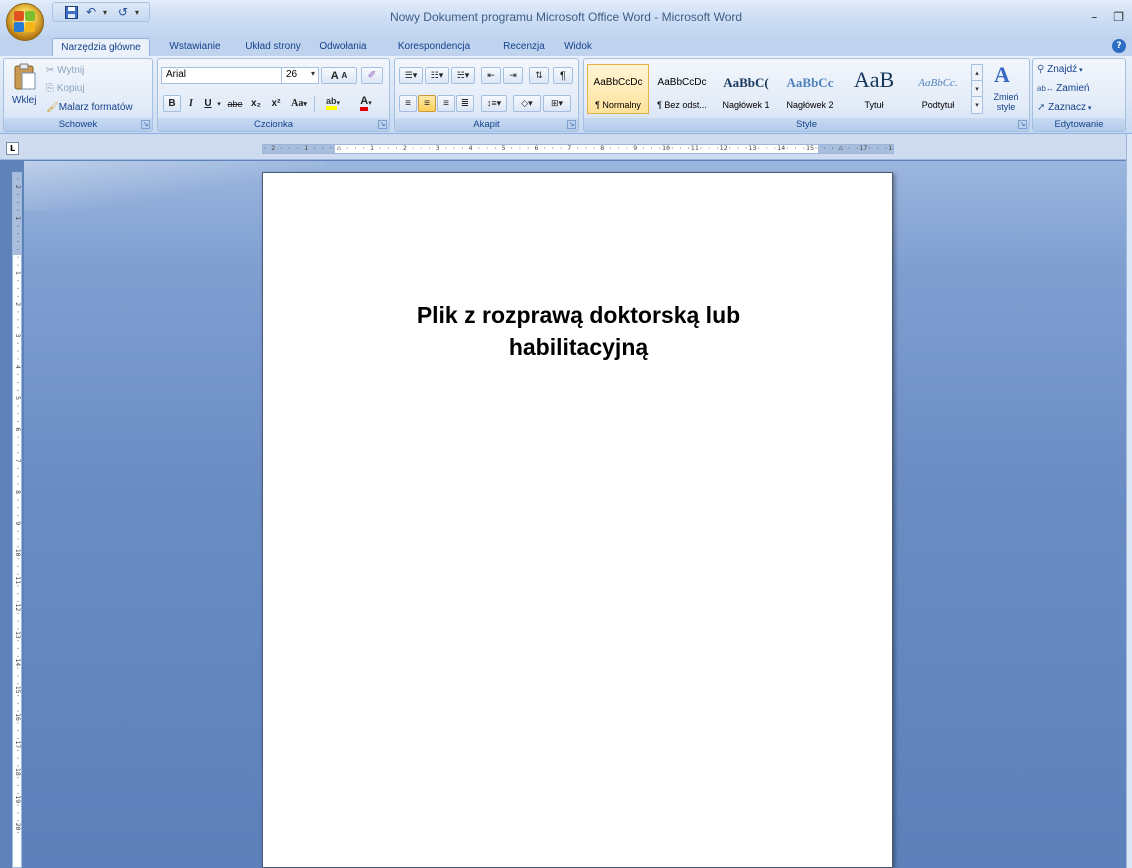 This screenshot has width=1132, height=868. What do you see at coordinates (230, 75) in the screenshot?
I see `font-name-combo: Arial ▾` at bounding box center [230, 75].